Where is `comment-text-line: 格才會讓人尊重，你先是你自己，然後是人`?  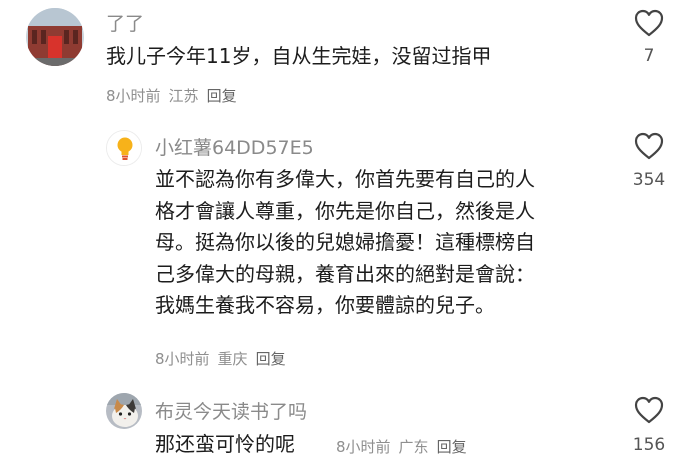
comment-text-line: 格才會讓人尊重，你先是你自己，然後是人 is located at coordinates (345, 210).